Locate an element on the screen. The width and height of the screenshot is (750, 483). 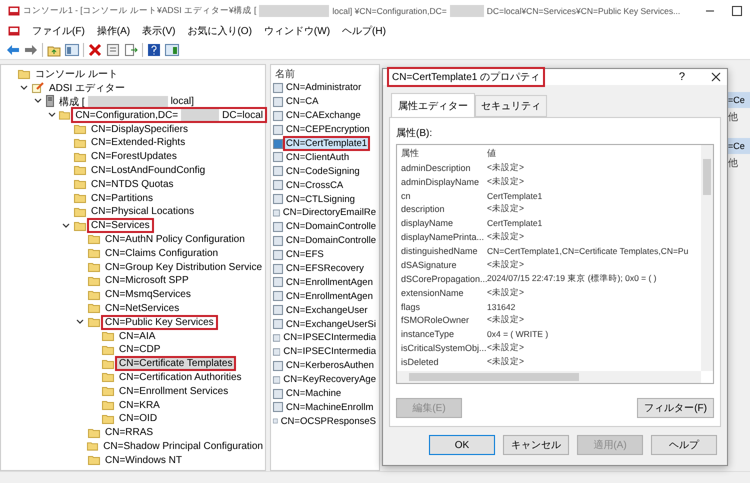
help-button: ? is located at coordinates (681, 77).